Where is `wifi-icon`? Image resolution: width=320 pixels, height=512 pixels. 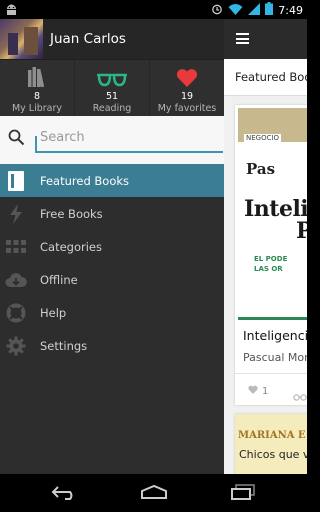 wifi-icon is located at coordinates (235, 10).